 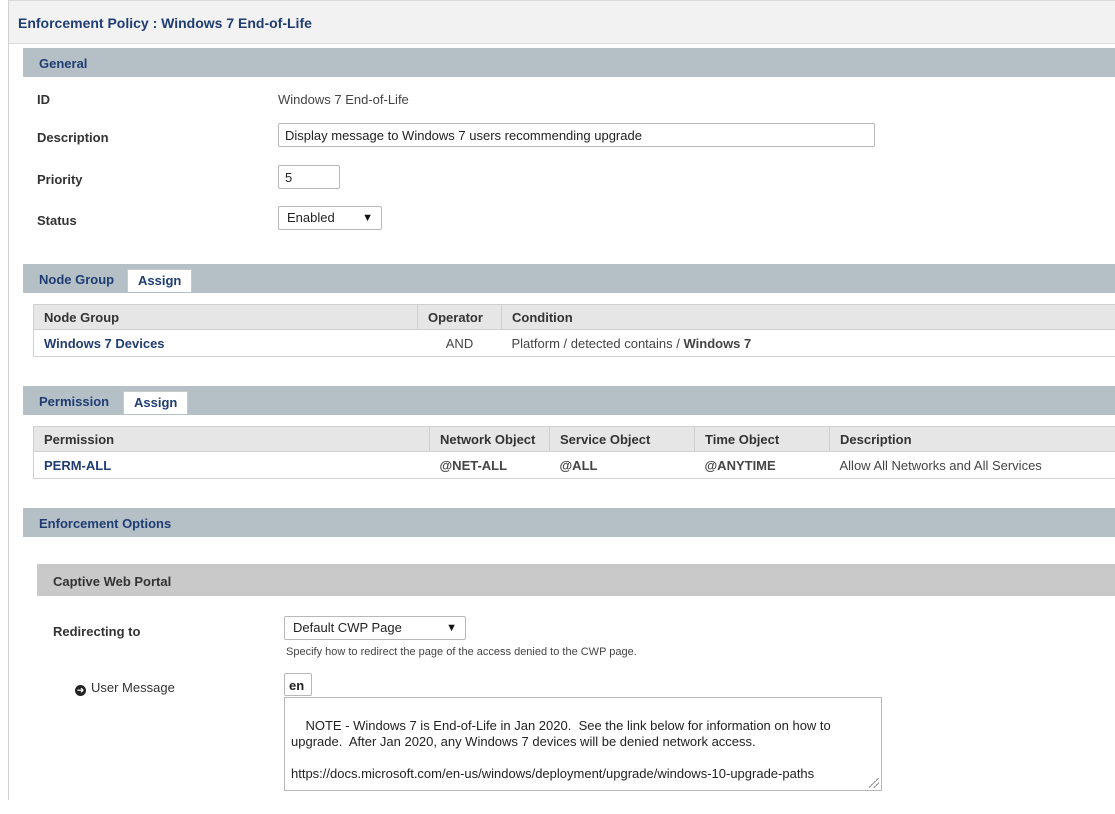 What do you see at coordinates (460, 343) in the screenshot?
I see `operator-cell: AND` at bounding box center [460, 343].